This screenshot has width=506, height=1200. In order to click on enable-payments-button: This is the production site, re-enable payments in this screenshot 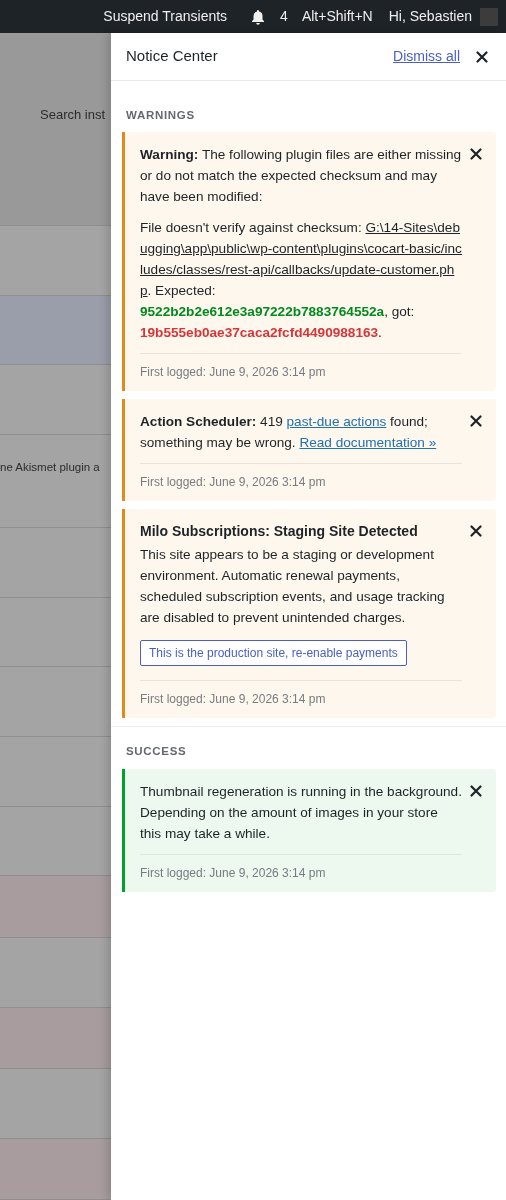, I will do `click(273, 653)`.